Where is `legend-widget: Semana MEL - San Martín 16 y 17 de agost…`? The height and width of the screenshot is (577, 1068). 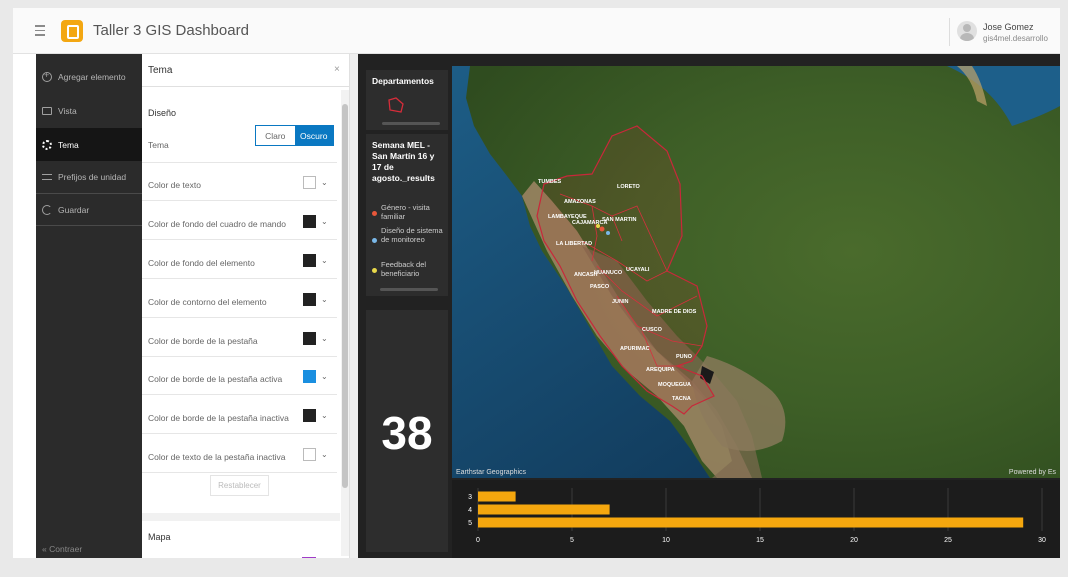 legend-widget: Semana MEL - San Martín 16 y 17 de agost… is located at coordinates (407, 215).